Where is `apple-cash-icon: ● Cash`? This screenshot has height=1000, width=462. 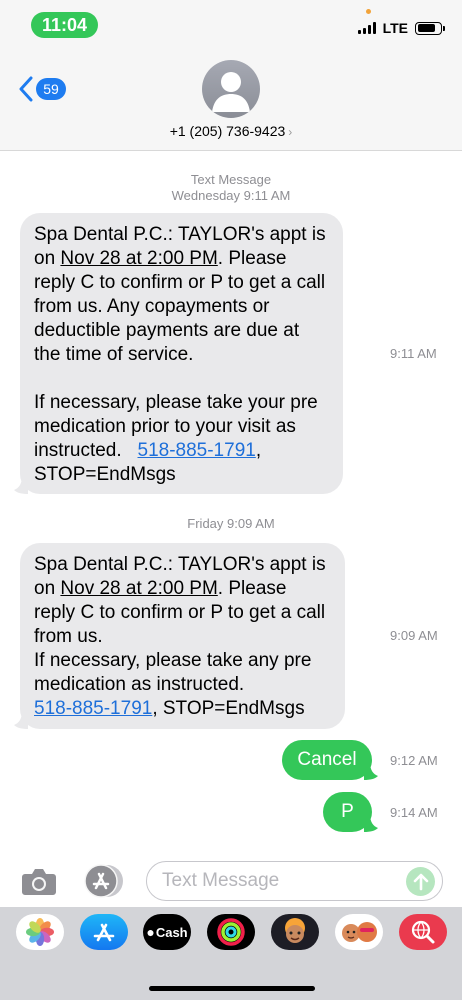
apple-cash-icon: ● Cash is located at coordinates (167, 932).